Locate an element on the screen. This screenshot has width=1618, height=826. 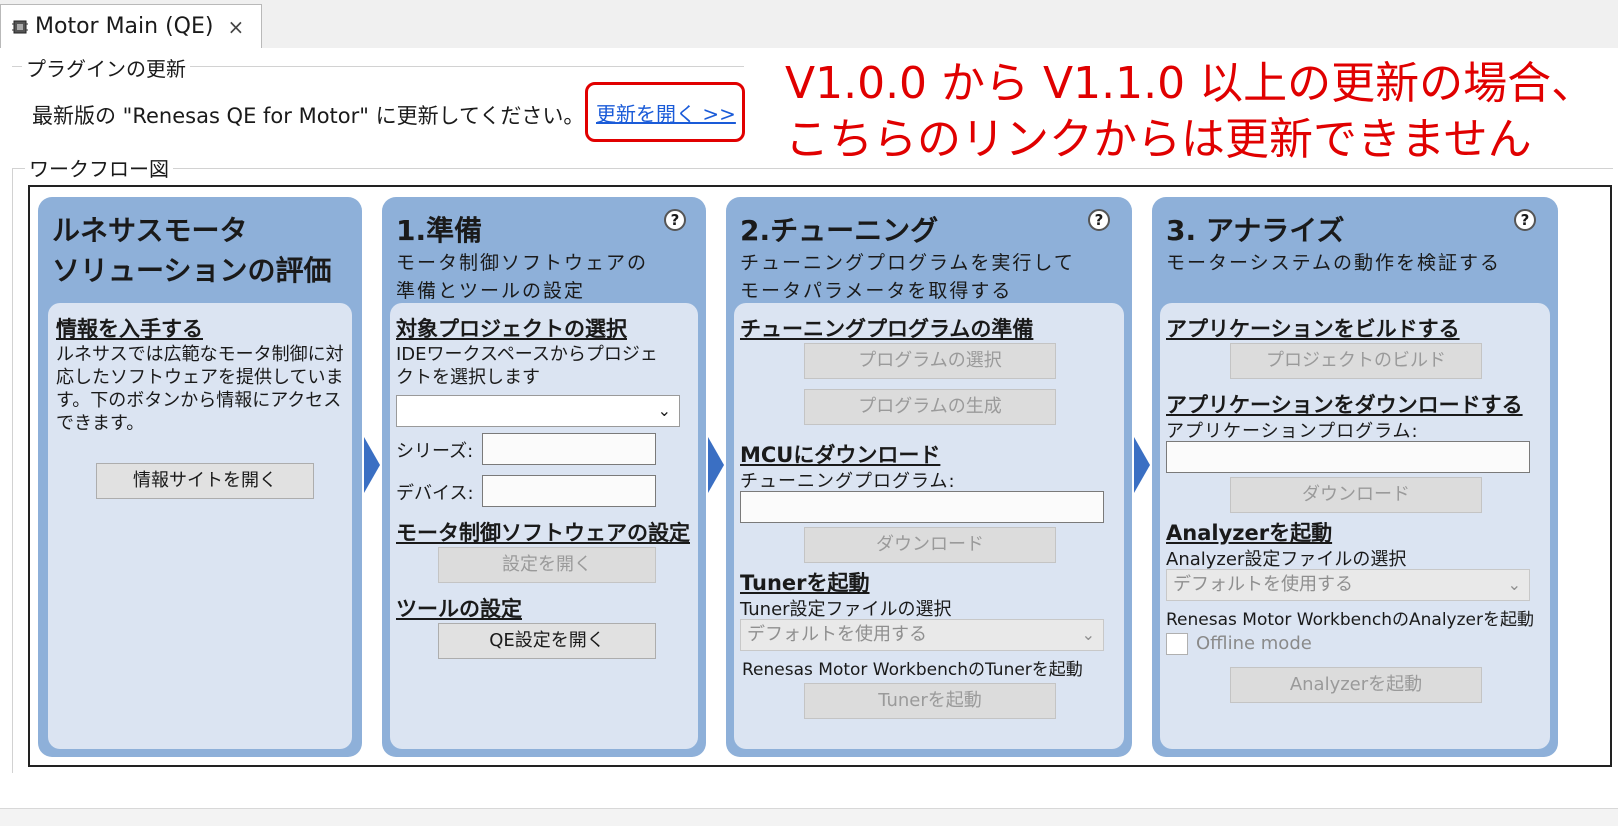
horizontal-scrollbar is located at coordinates (809, 817).